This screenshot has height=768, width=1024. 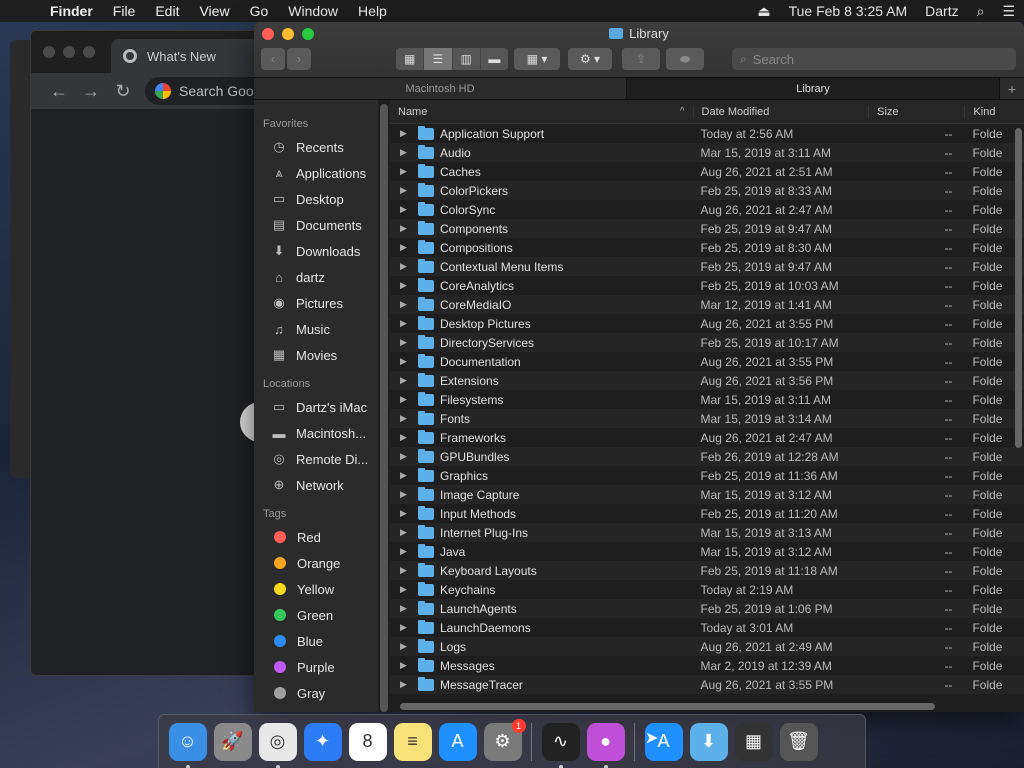 I want to click on chrome-zoom-button, so click(x=89, y=52).